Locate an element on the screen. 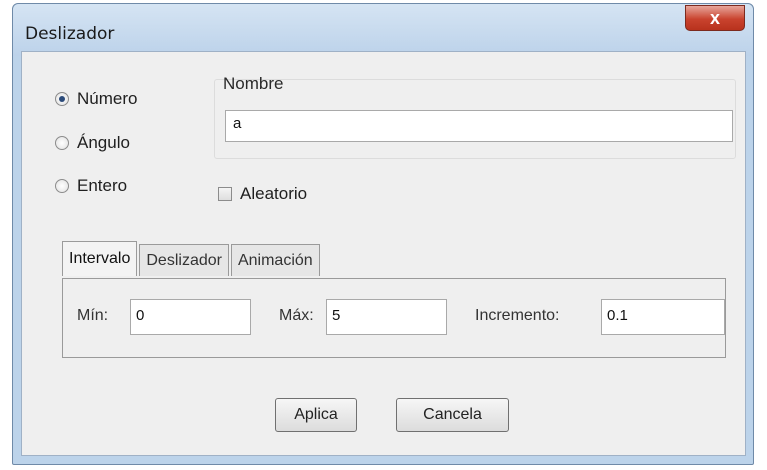 Image resolution: width=767 pixels, height=470 pixels. tab-strip: Intervalo Deslizador Animación is located at coordinates (192, 258).